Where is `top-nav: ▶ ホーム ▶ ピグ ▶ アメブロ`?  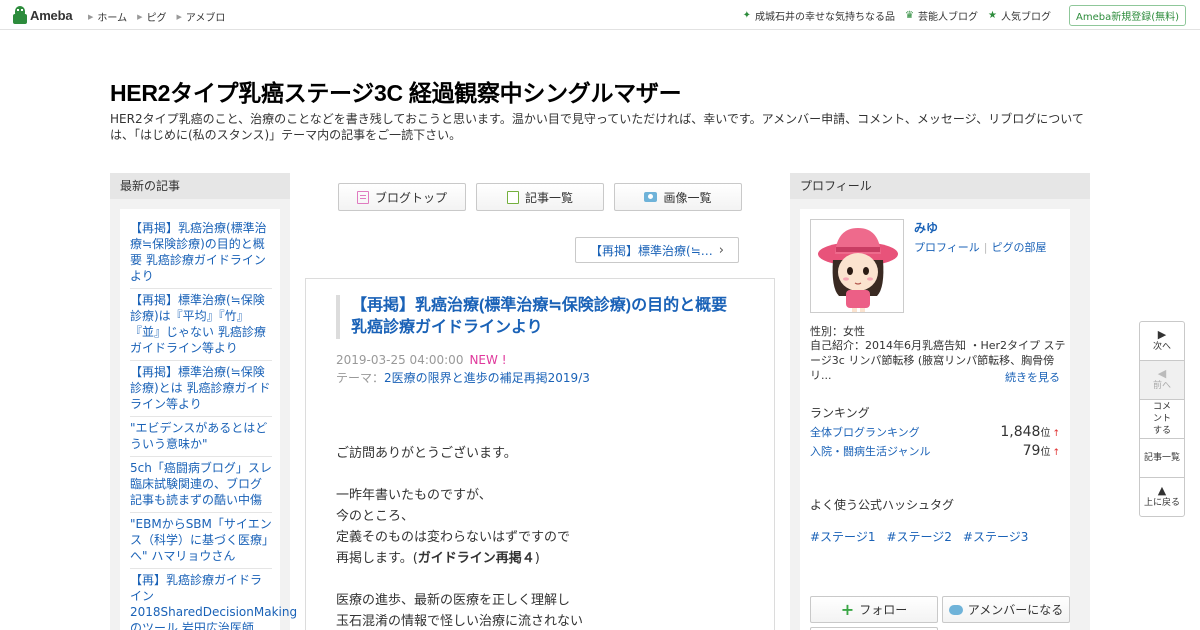 top-nav: ▶ ホーム ▶ ピグ ▶ アメブロ is located at coordinates (156, 17).